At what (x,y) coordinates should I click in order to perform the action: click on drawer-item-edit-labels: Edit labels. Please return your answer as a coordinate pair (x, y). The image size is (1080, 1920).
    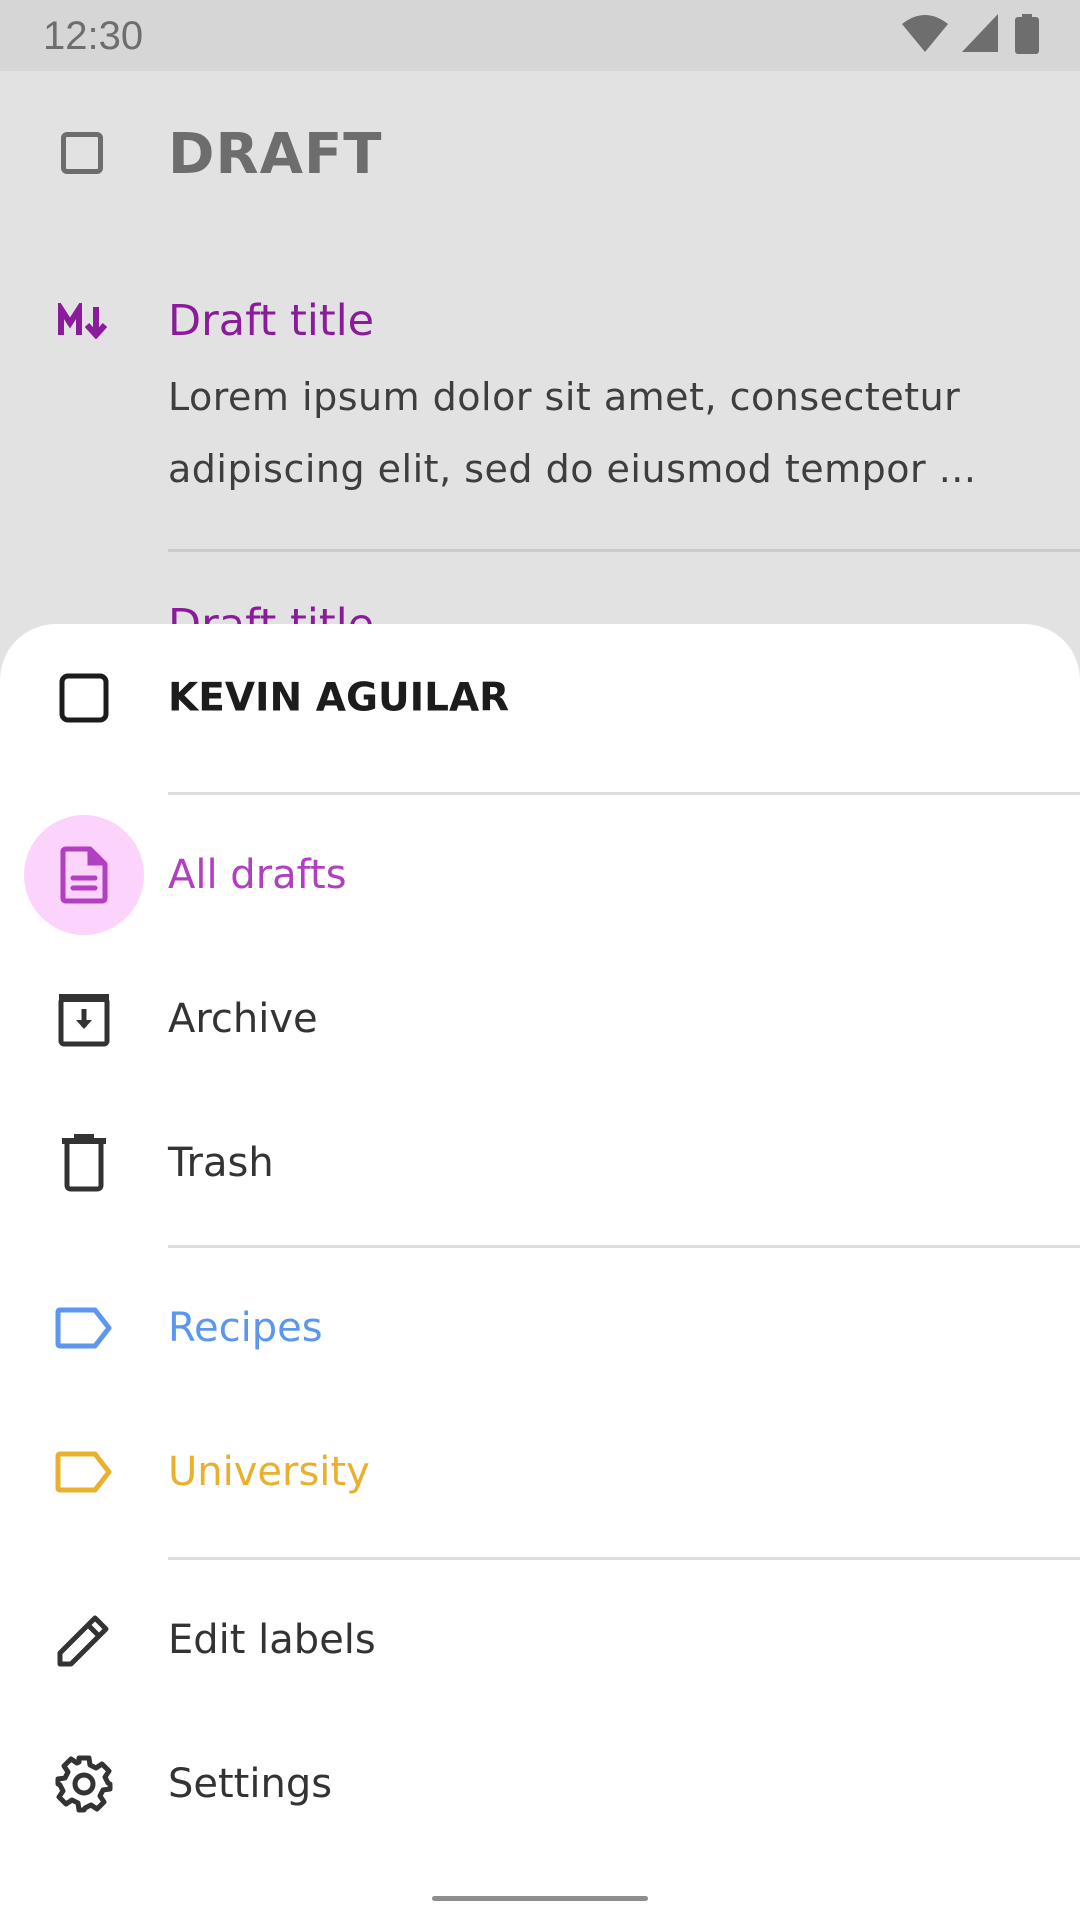
    Looking at the image, I should click on (540, 1640).